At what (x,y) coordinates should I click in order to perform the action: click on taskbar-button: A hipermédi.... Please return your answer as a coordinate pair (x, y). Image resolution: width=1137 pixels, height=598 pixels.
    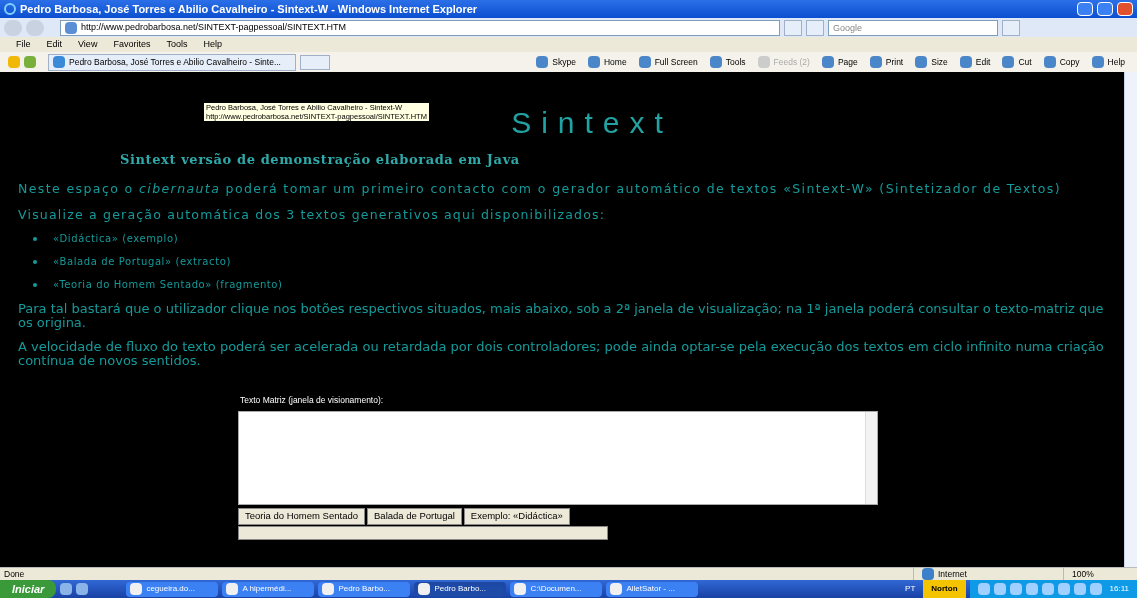
    Looking at the image, I should click on (268, 589).